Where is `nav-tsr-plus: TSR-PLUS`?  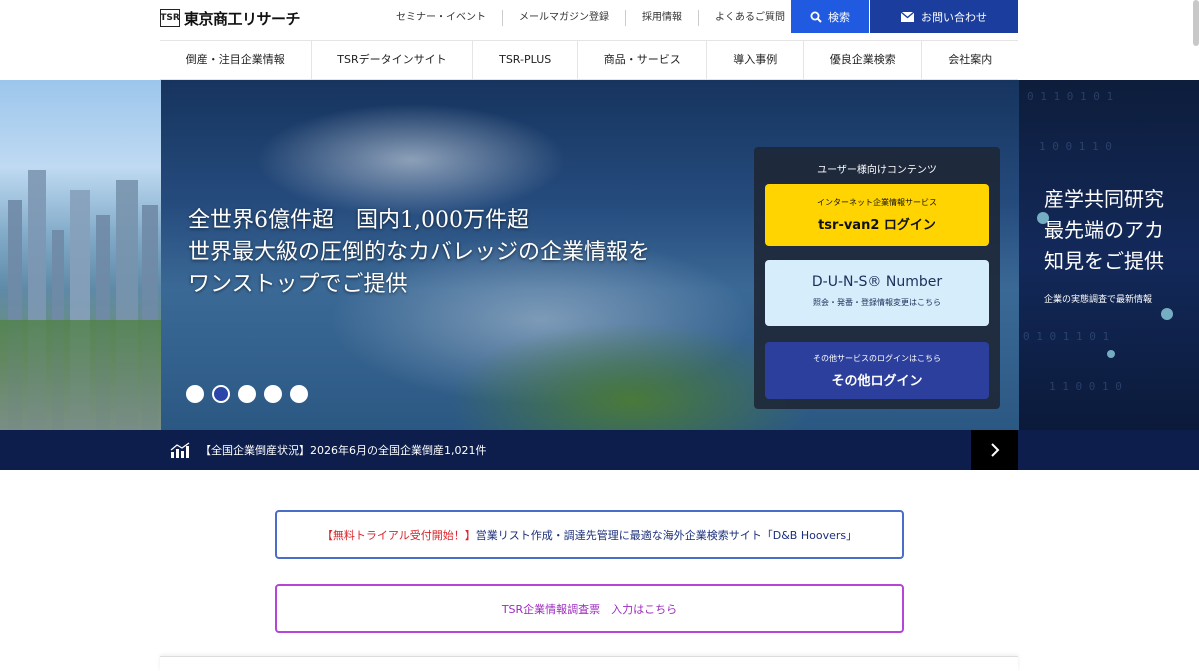
nav-tsr-plus: TSR-PLUS is located at coordinates (524, 60).